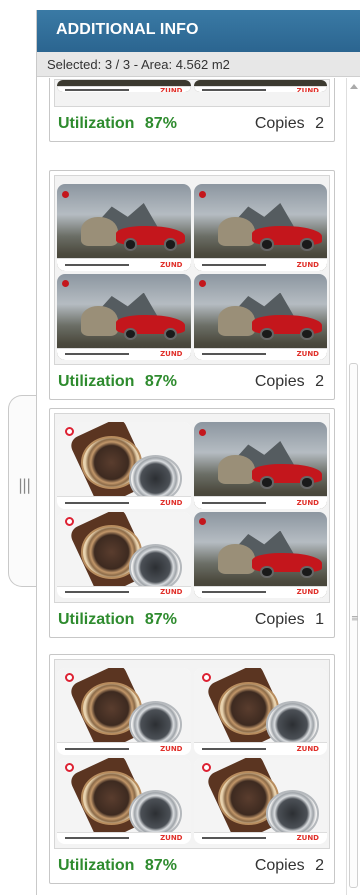 The image size is (360, 895). Describe the element at coordinates (74, 64) in the screenshot. I see `selected-label: Selected:` at that location.